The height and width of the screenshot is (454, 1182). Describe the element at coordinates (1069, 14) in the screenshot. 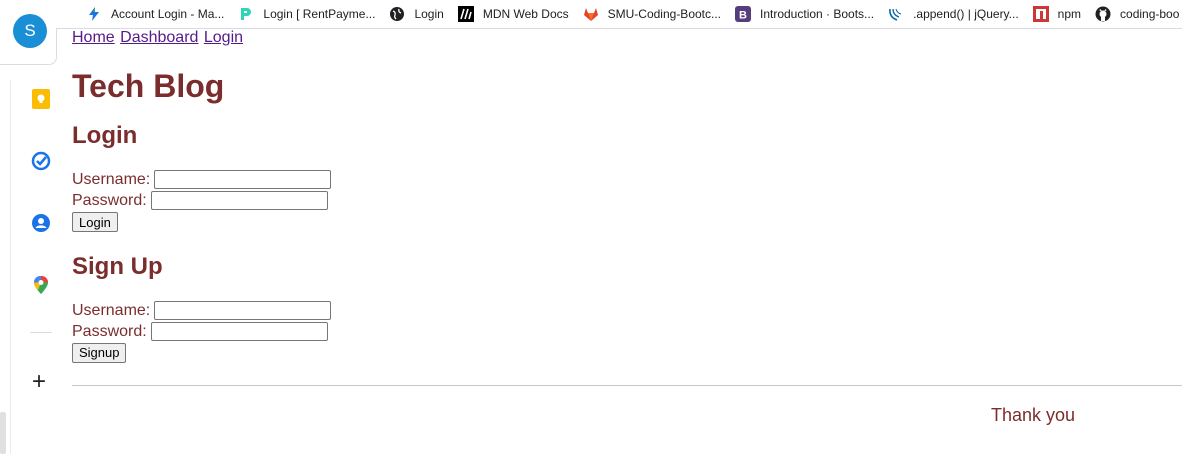

I see `bookmark-label: npm` at that location.